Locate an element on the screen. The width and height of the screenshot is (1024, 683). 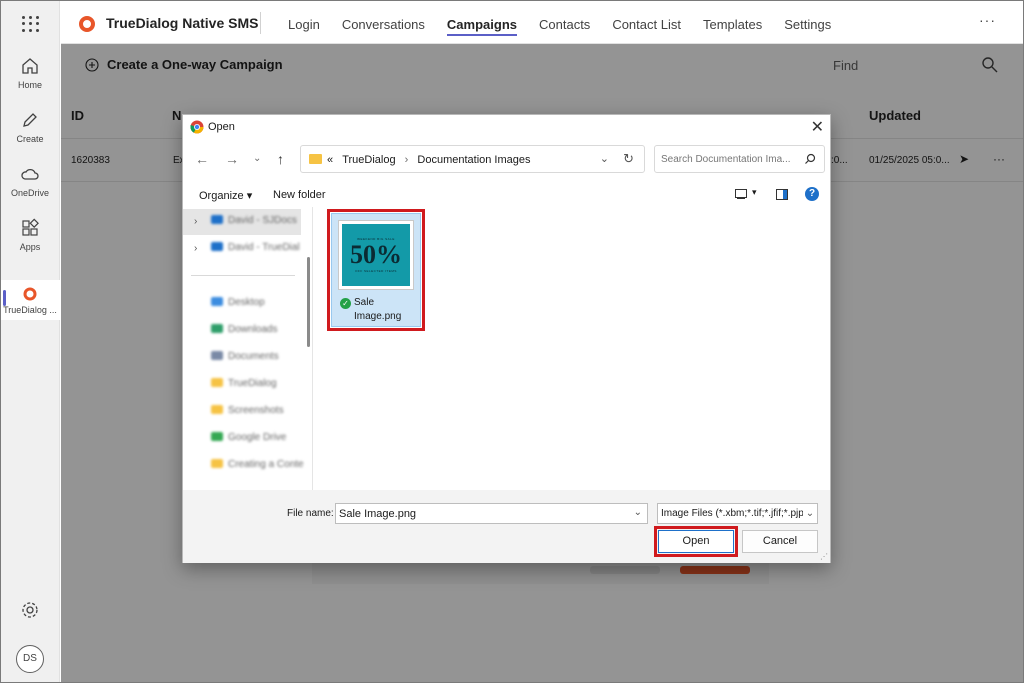
nav-divider is located at coordinates (243, 275).